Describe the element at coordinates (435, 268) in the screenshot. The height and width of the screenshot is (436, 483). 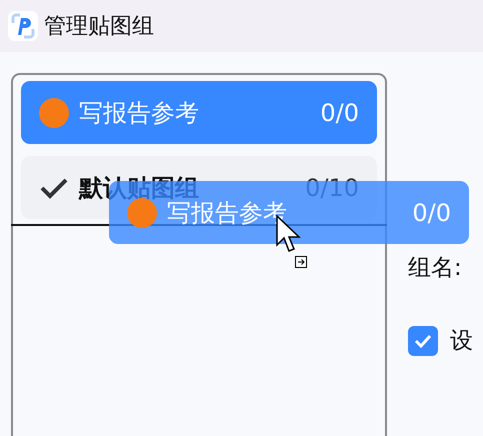
I see `group-name-label: 组名:` at that location.